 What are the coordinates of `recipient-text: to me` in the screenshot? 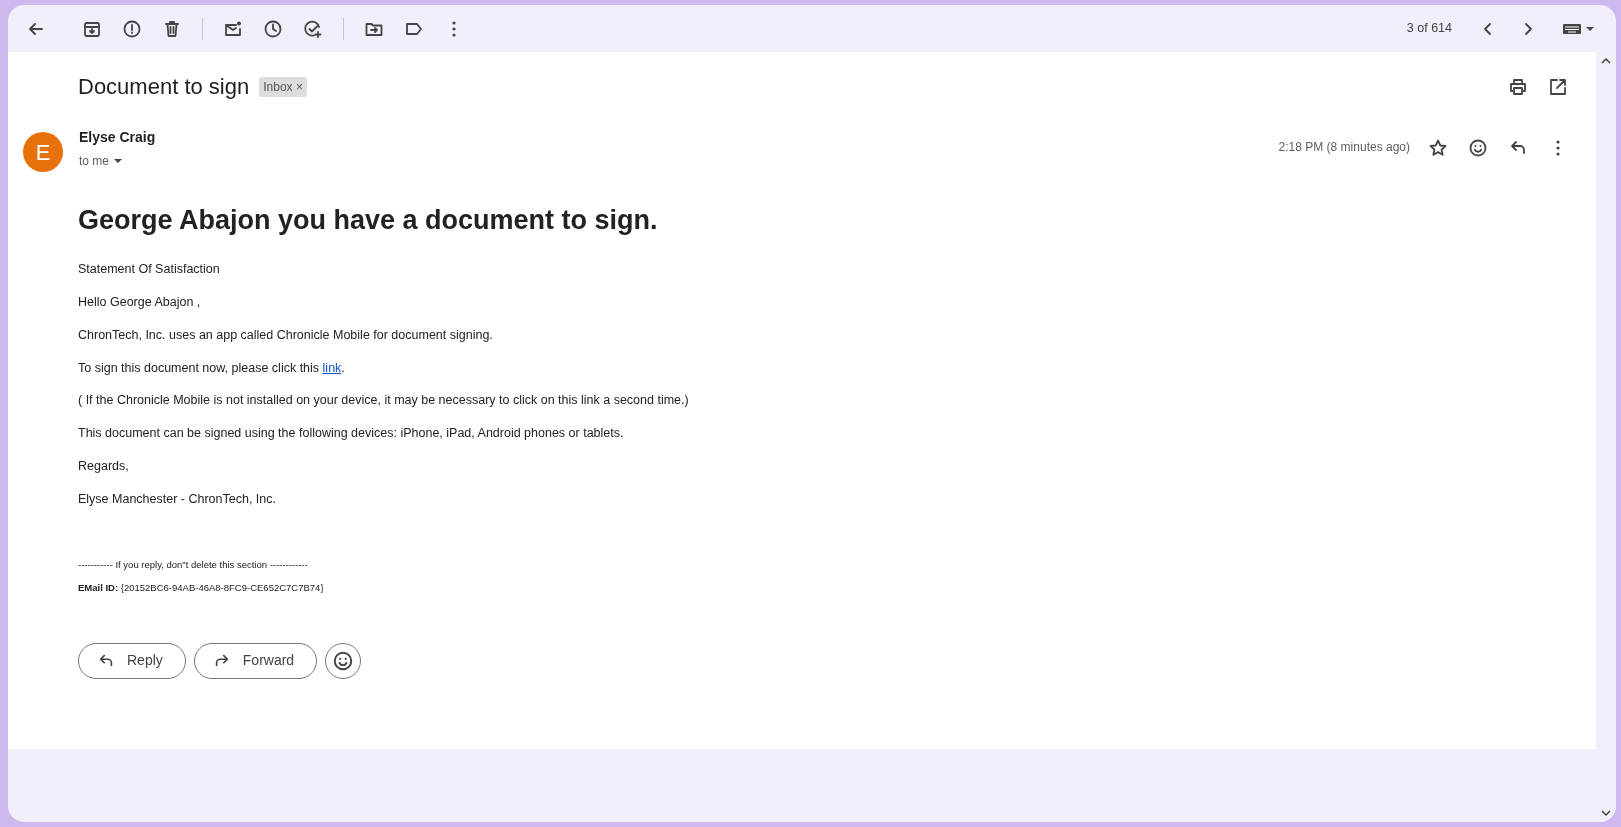 It's located at (94, 161).